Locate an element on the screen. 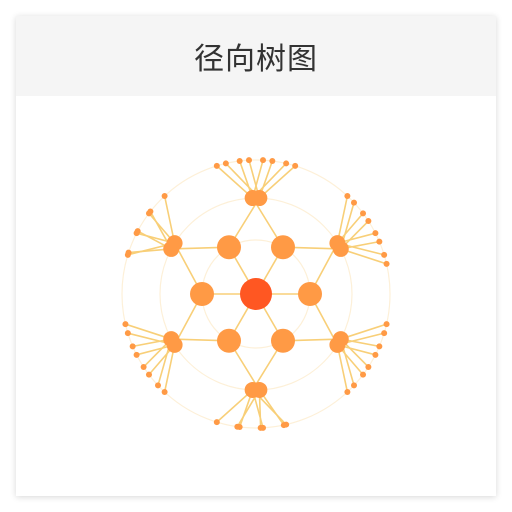  card-title: 径向树图 is located at coordinates (256, 59).